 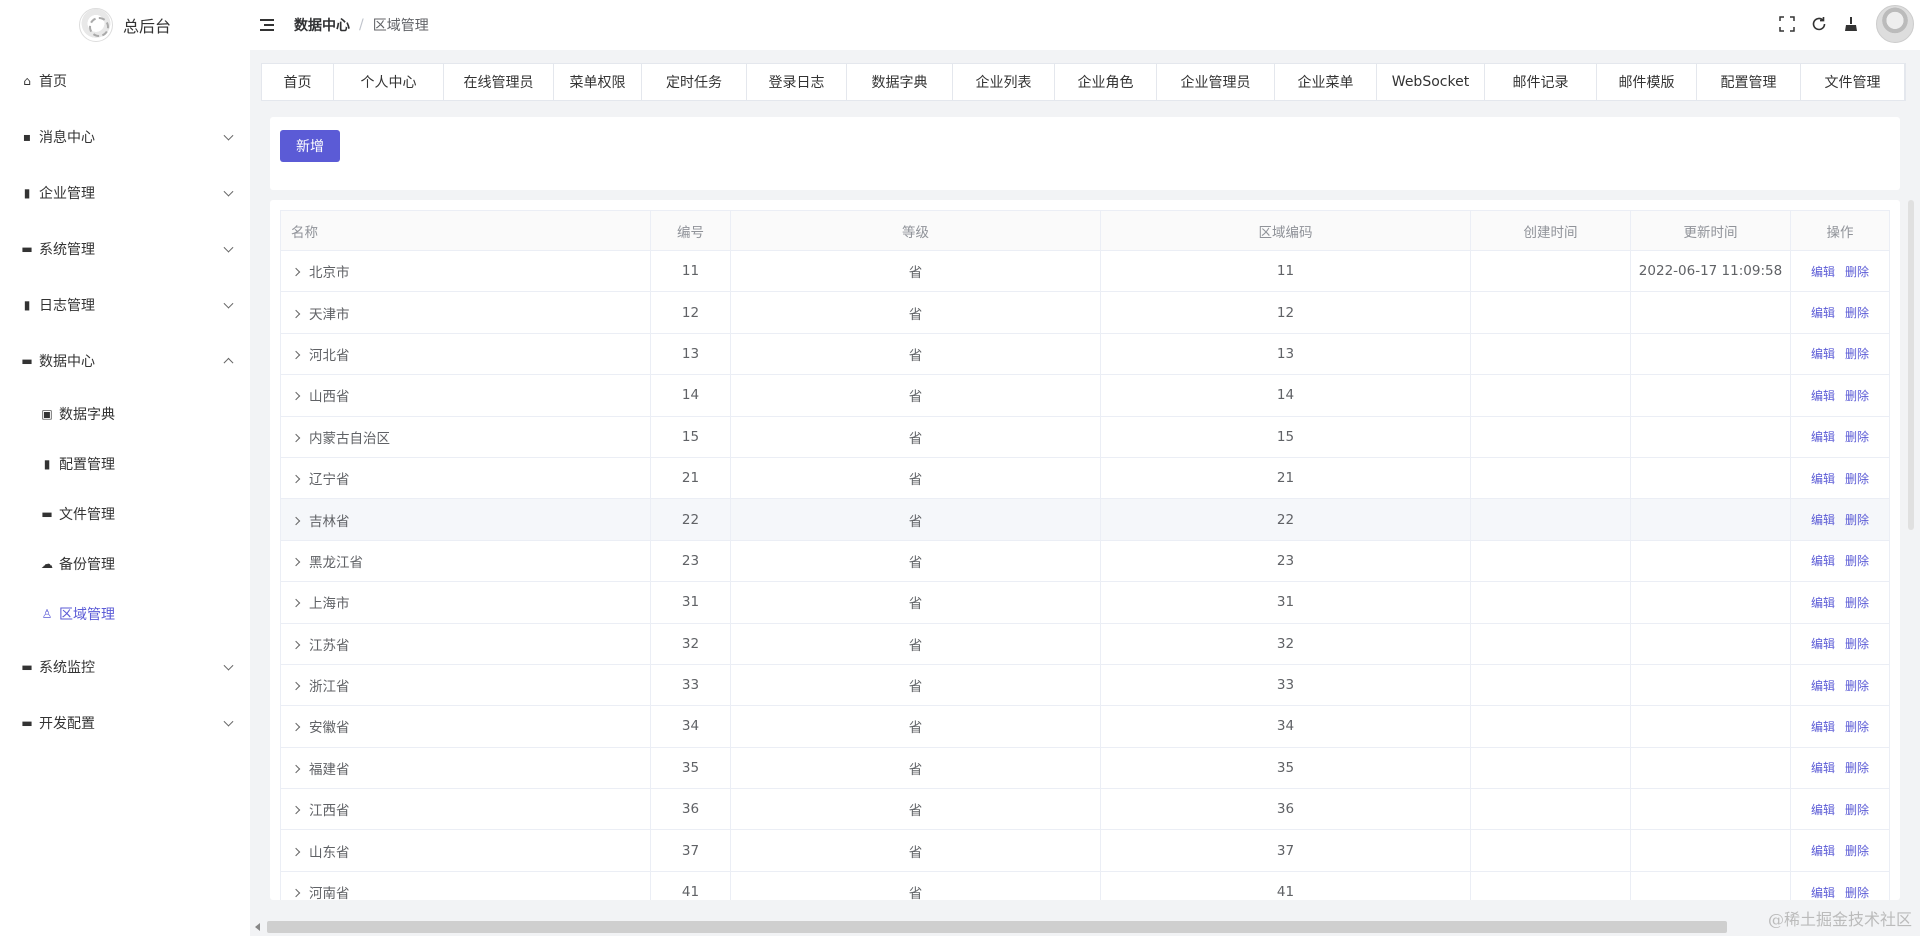 I want to click on sidebar-item-4: ▮ 日志管理, so click(x=125, y=305).